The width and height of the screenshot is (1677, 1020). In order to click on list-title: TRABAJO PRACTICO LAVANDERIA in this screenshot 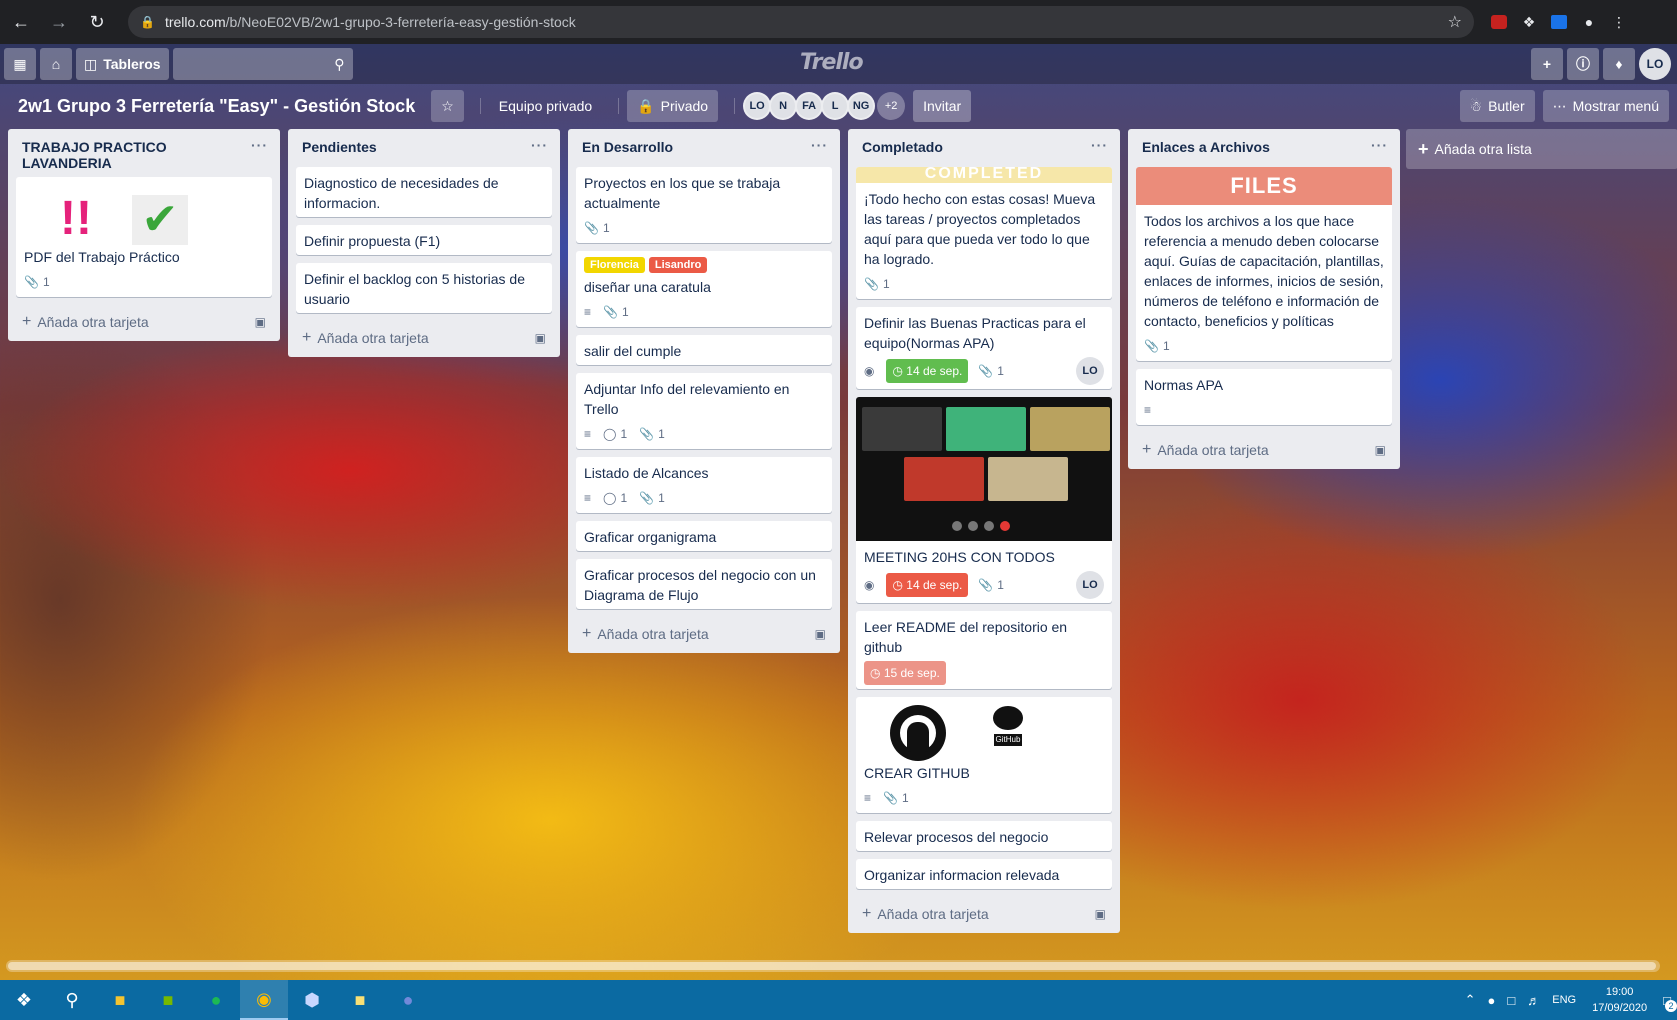, I will do `click(94, 155)`.